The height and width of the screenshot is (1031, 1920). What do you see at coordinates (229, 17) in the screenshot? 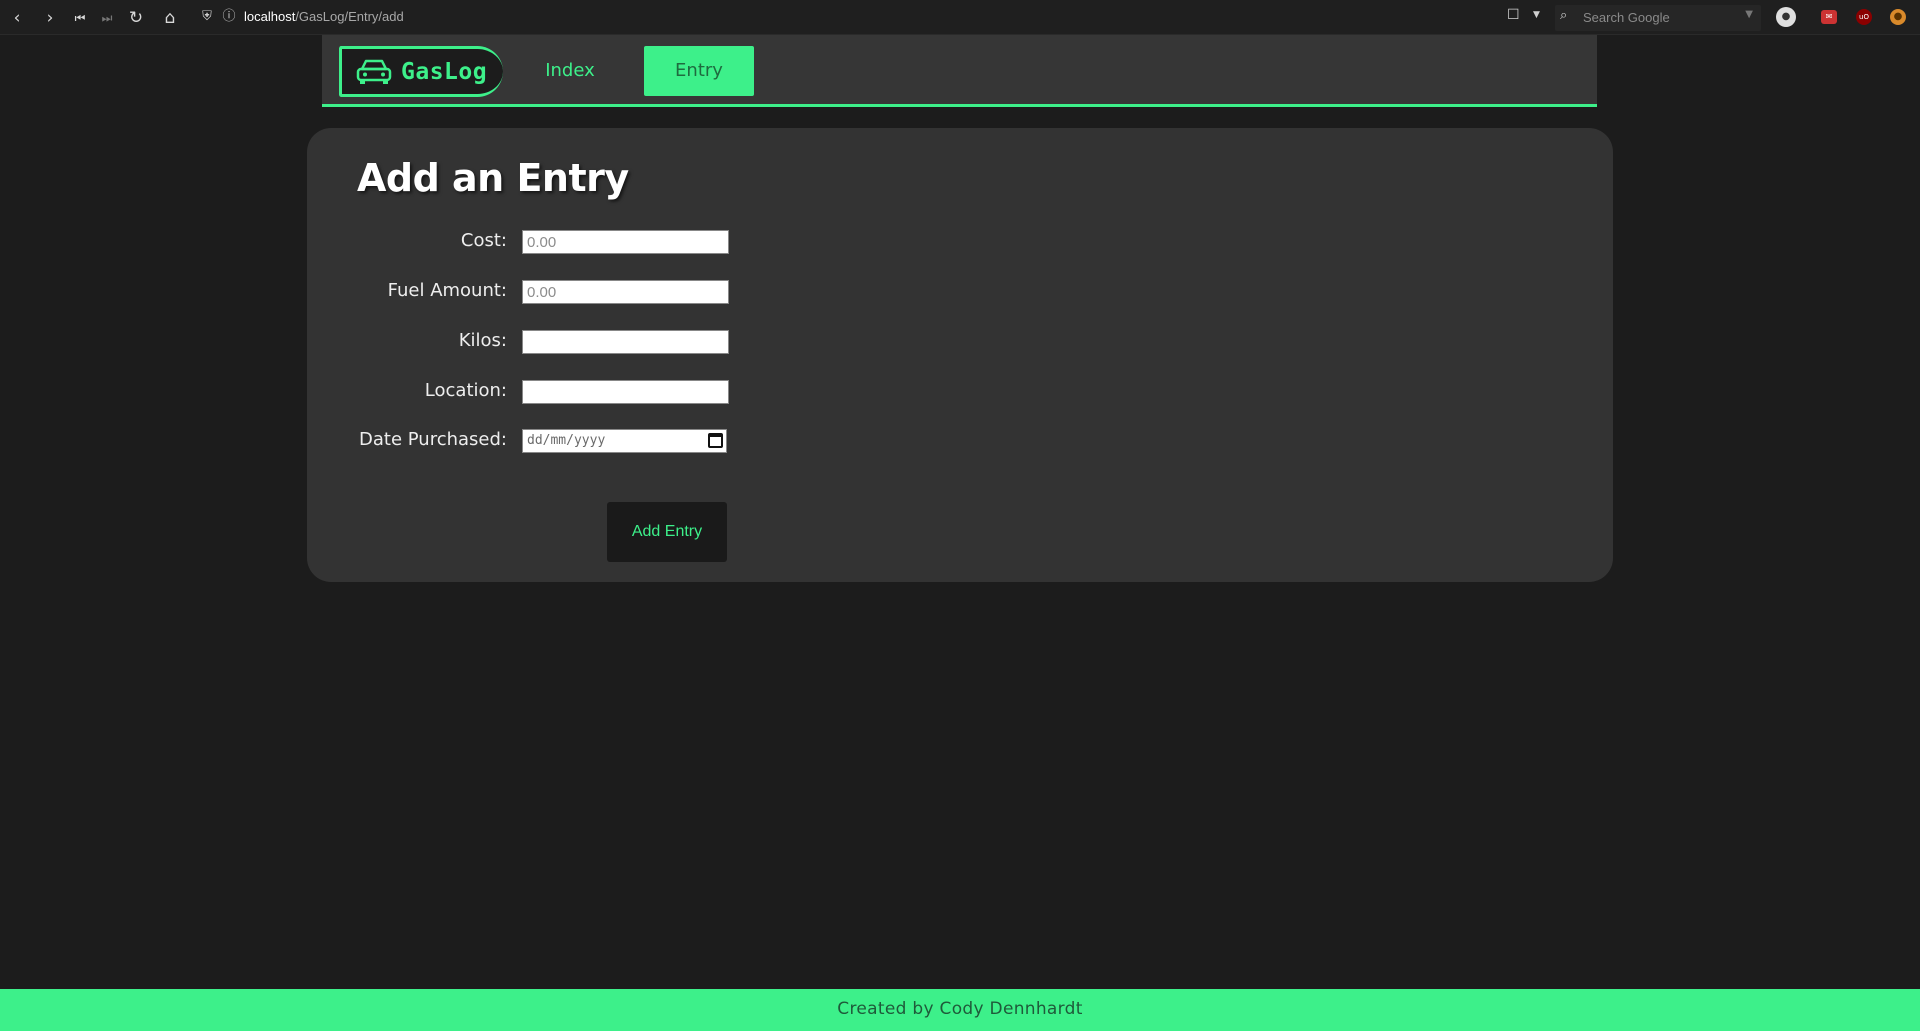
I see `info-icon: ⓘ` at bounding box center [229, 17].